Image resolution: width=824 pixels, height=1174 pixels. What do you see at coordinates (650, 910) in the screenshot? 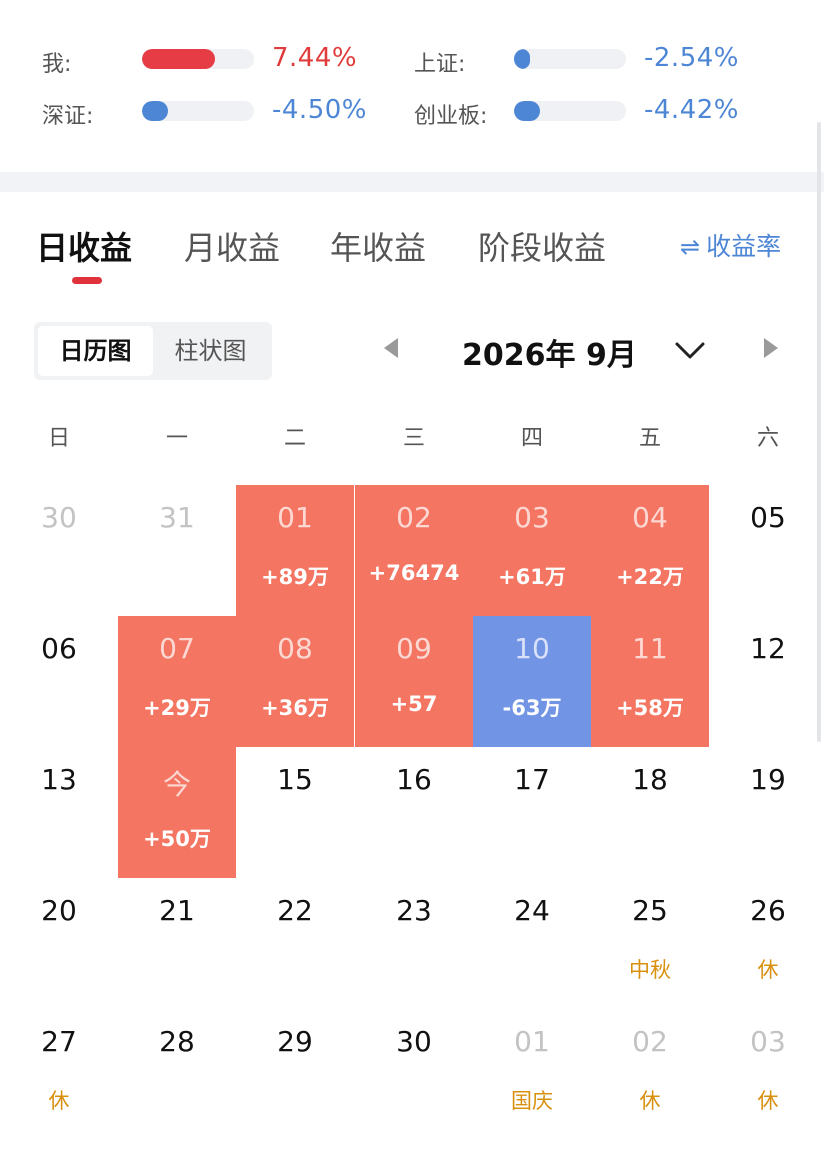
I see `day-number: 25` at bounding box center [650, 910].